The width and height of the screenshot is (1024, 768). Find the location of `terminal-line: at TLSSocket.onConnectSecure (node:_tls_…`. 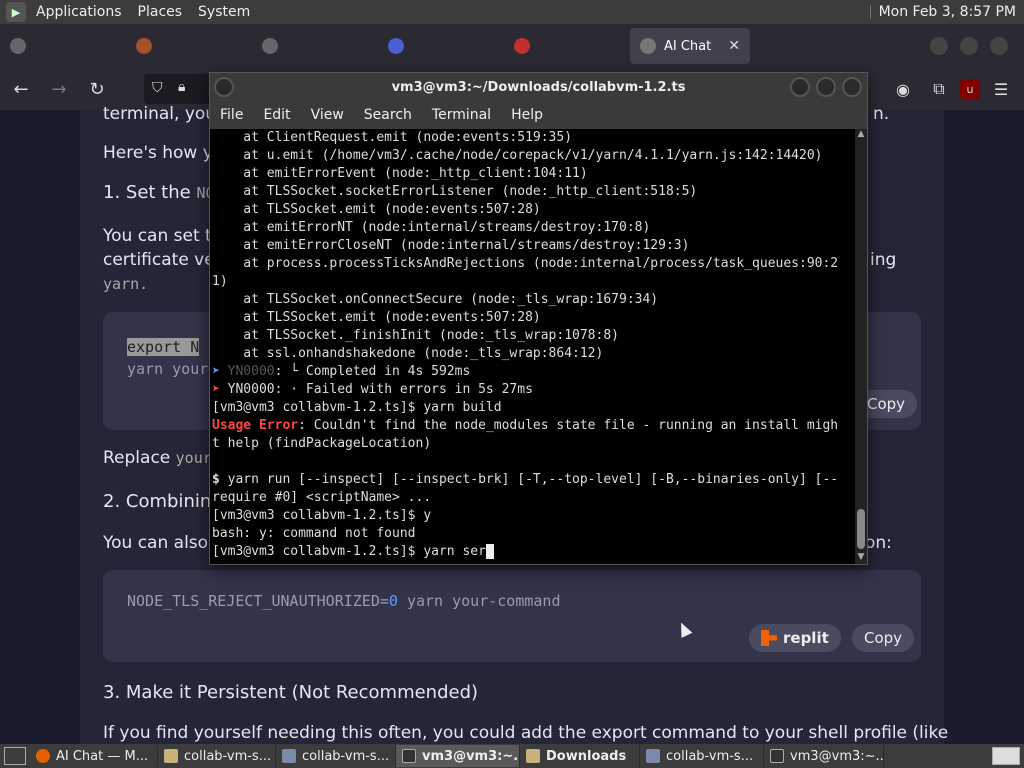

terminal-line: at TLSSocket.onConnectSecure (node:_tls_… is located at coordinates (435, 299).